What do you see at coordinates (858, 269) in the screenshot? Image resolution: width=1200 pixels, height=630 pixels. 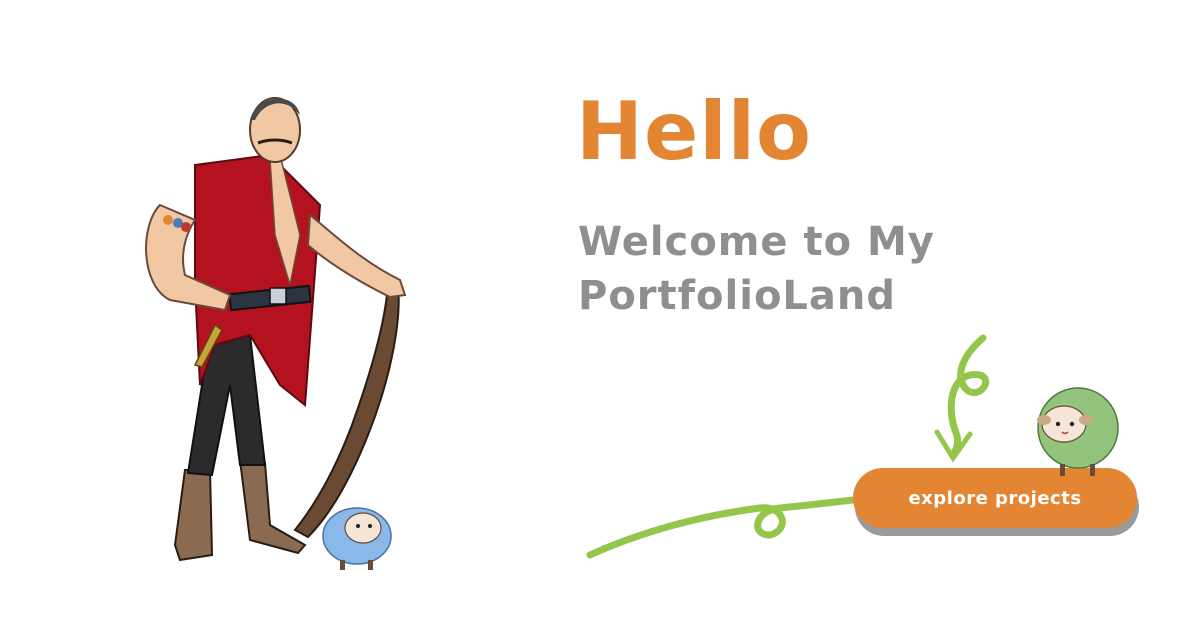 I see `page-subtitle: Welcome to My PortfolioLand` at bounding box center [858, 269].